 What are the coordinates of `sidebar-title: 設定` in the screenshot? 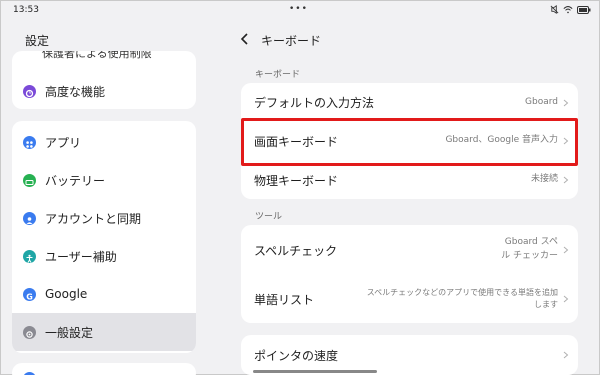 It's located at (37, 41).